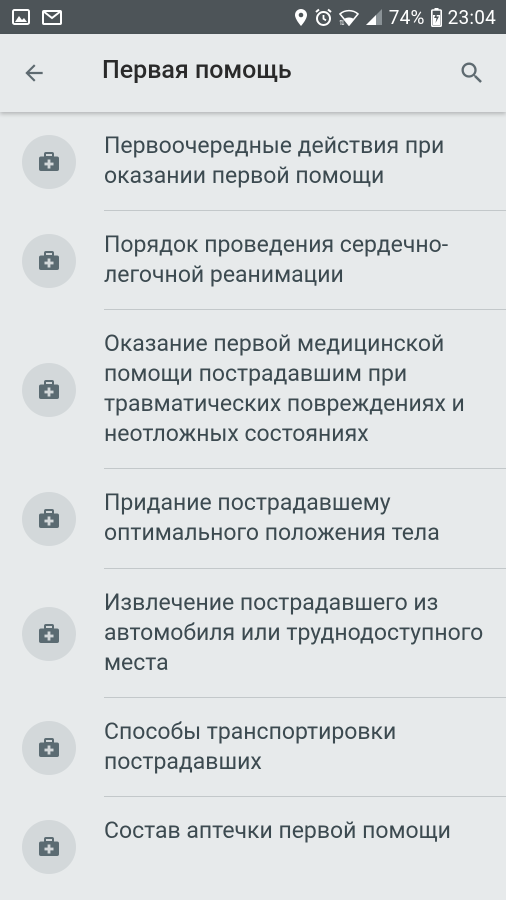  I want to click on app-bar: Первая помощь, so click(253, 73).